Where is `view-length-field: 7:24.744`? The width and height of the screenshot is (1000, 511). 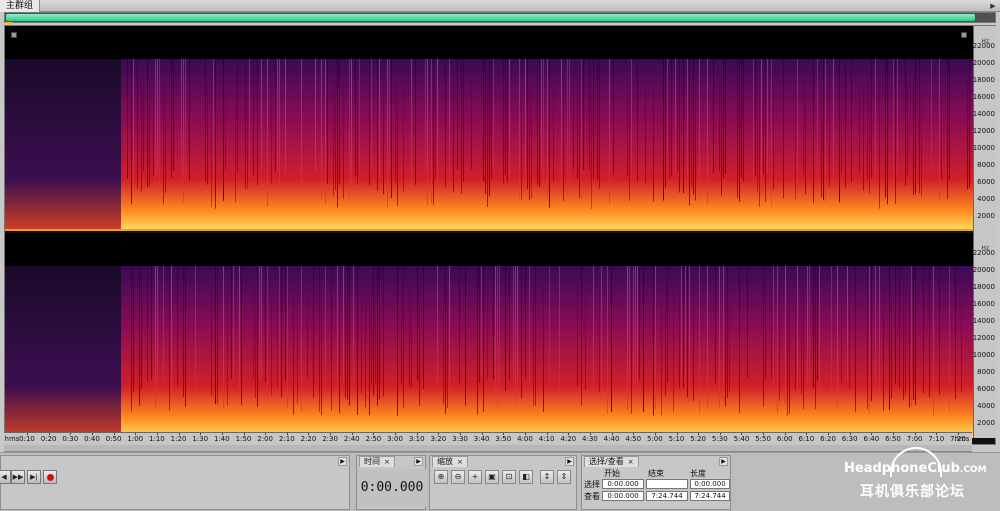
view-length-field: 7:24.744 is located at coordinates (710, 496).